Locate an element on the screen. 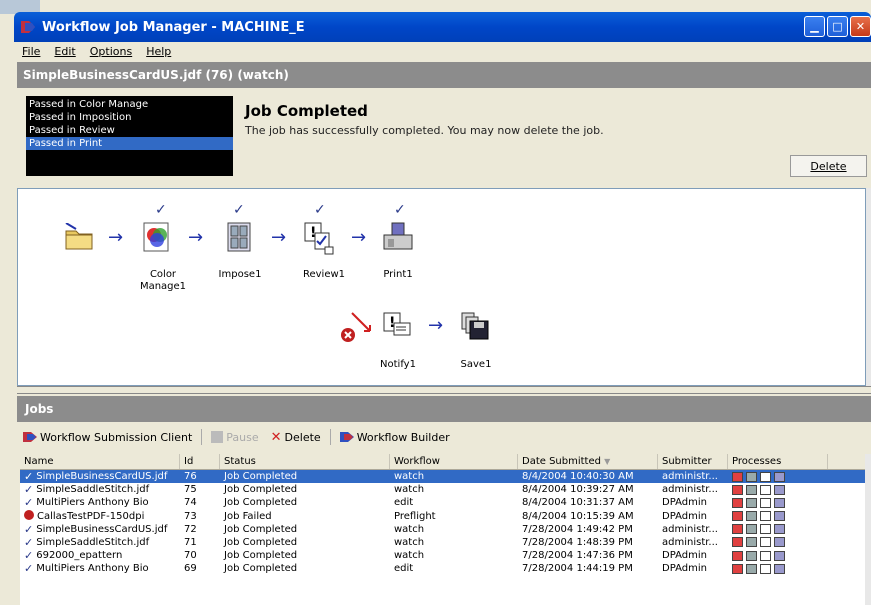  col-id: Id is located at coordinates (200, 461).